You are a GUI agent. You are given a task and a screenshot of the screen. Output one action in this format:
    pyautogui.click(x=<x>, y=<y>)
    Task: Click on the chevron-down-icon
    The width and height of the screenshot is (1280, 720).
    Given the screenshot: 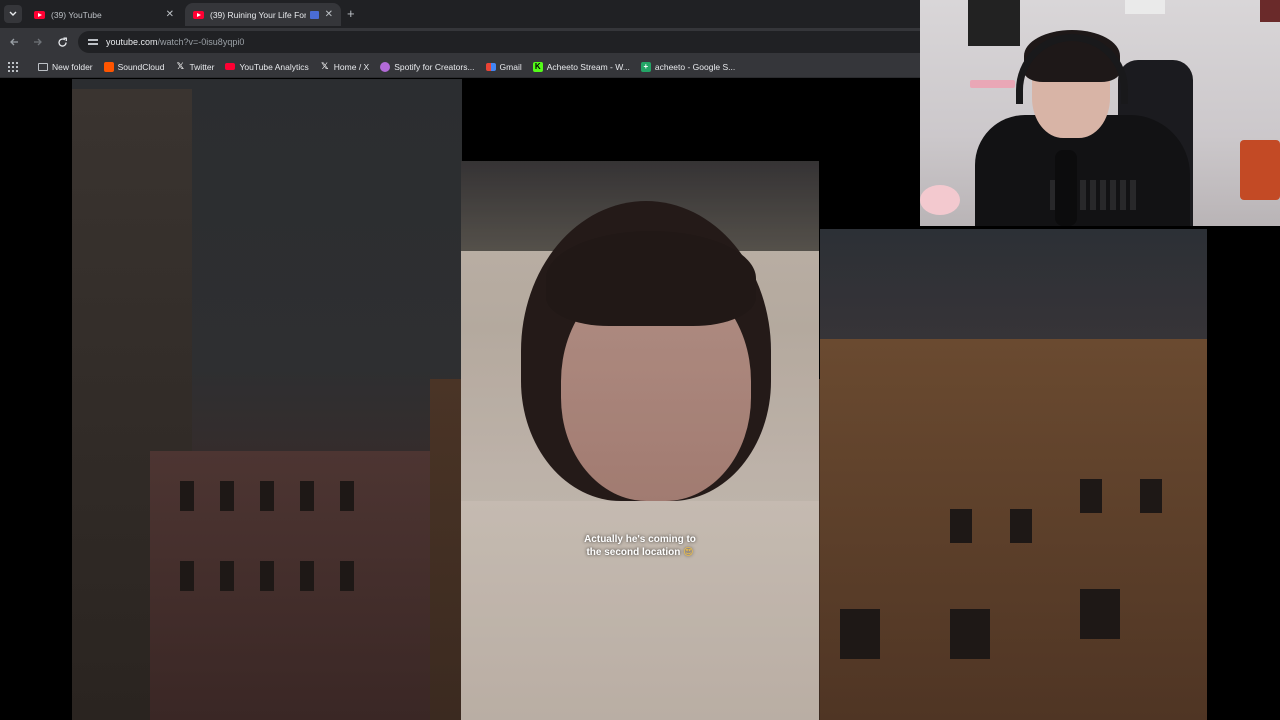 What is the action you would take?
    pyautogui.click(x=13, y=13)
    